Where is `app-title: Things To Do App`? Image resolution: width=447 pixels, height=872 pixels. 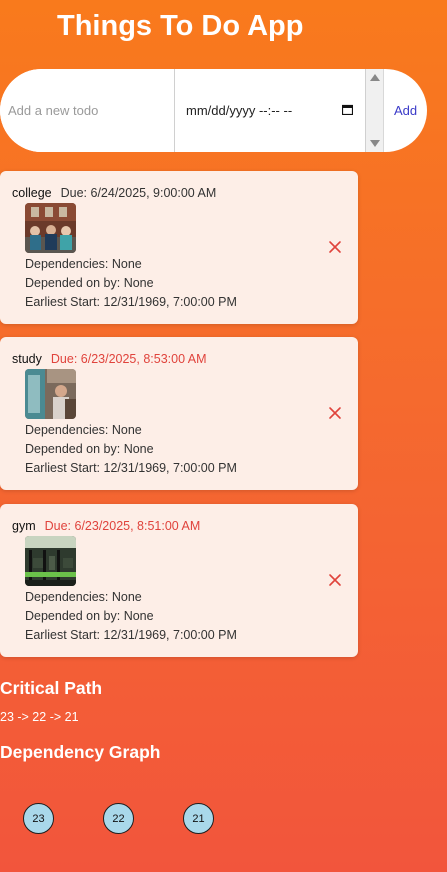 app-title: Things To Do App is located at coordinates (180, 26).